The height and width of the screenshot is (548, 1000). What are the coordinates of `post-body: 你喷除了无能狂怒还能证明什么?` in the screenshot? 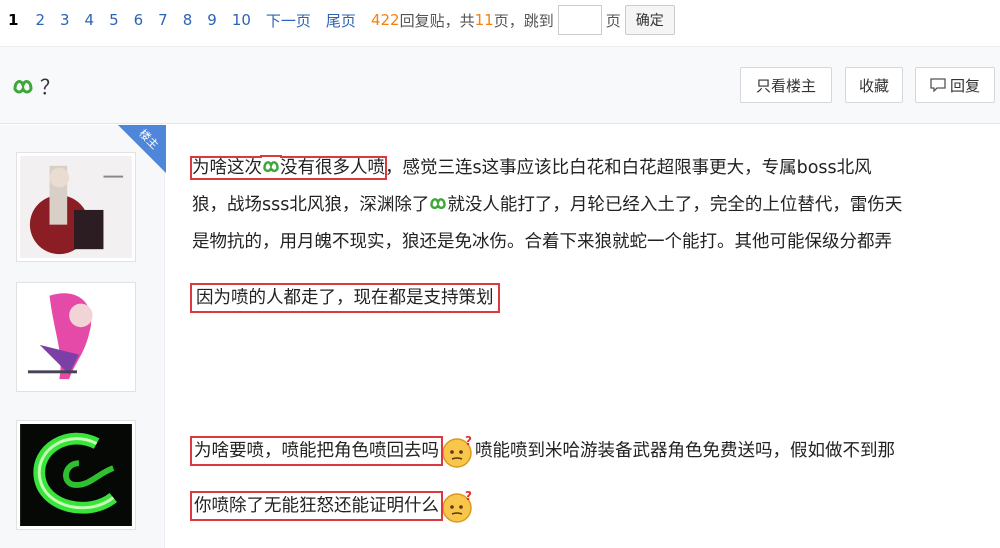 It's located at (332, 506).